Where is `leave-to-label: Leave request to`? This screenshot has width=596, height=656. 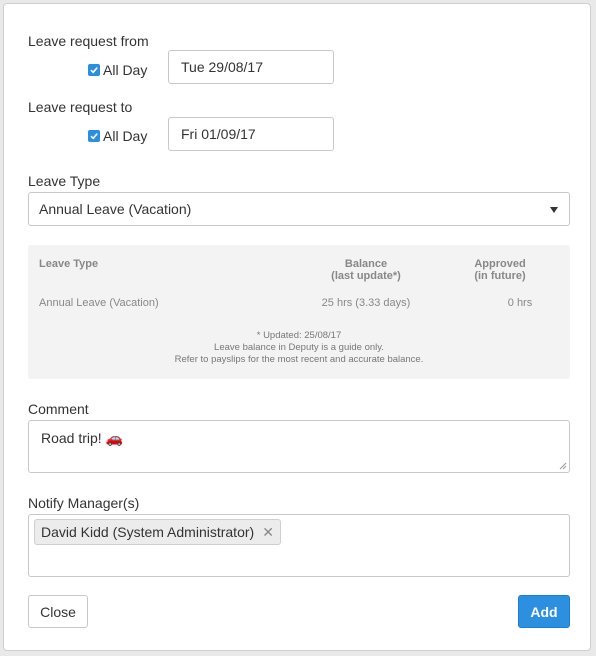 leave-to-label: Leave request to is located at coordinates (80, 107).